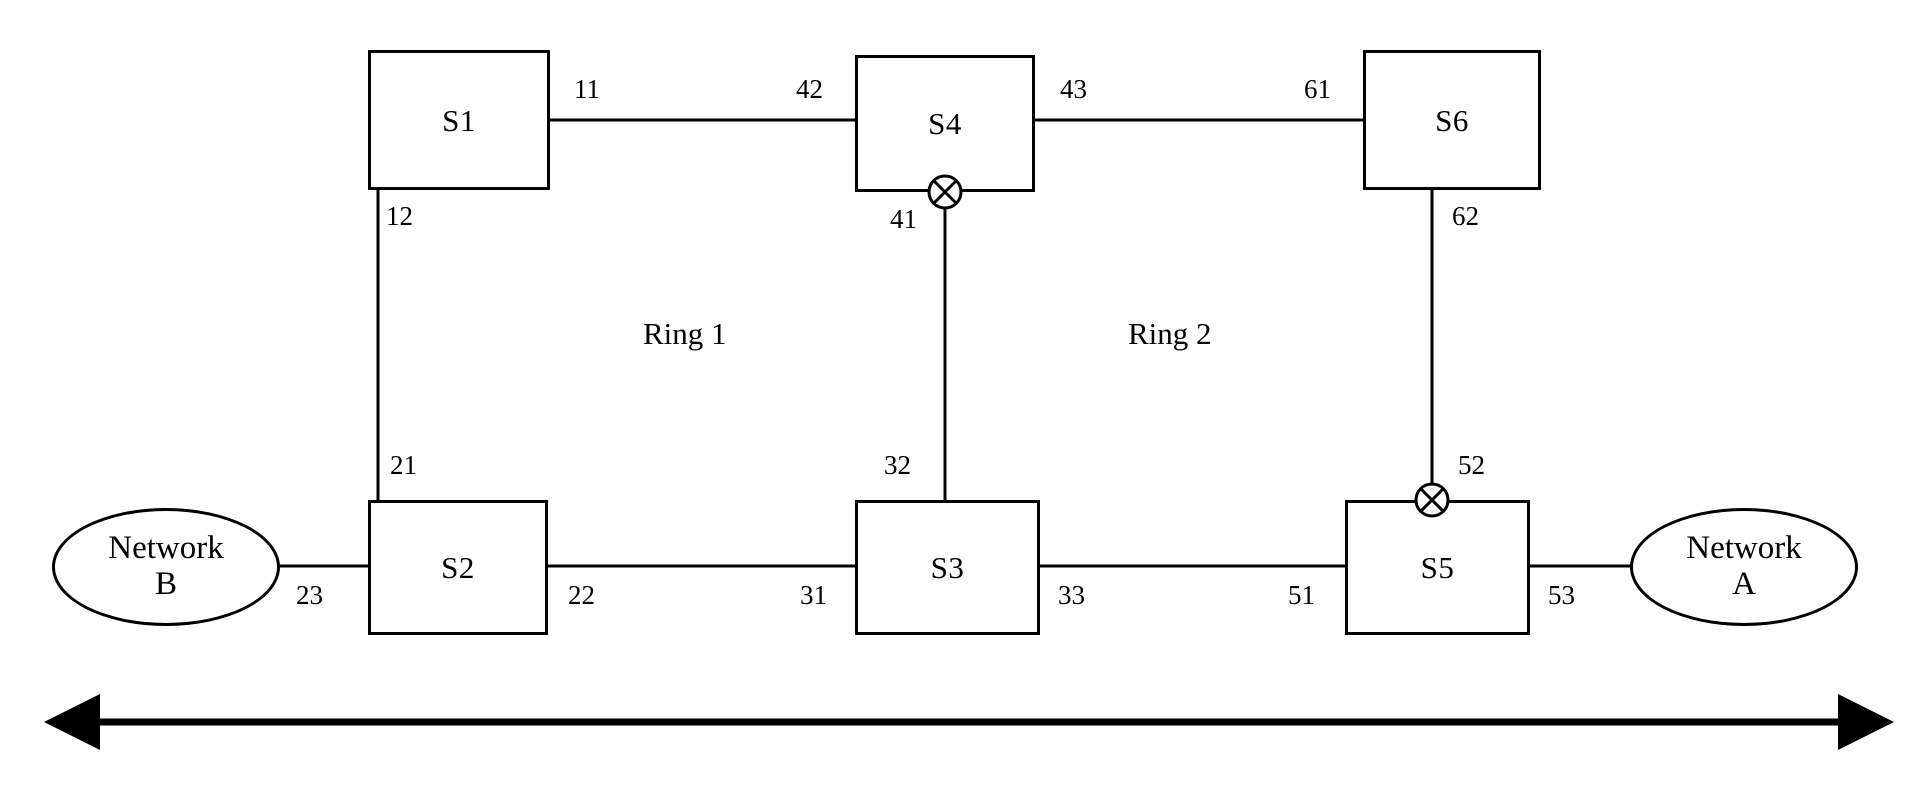 This screenshot has height=812, width=1928. I want to click on ring-area-label-2: Ring 2, so click(1170, 333).